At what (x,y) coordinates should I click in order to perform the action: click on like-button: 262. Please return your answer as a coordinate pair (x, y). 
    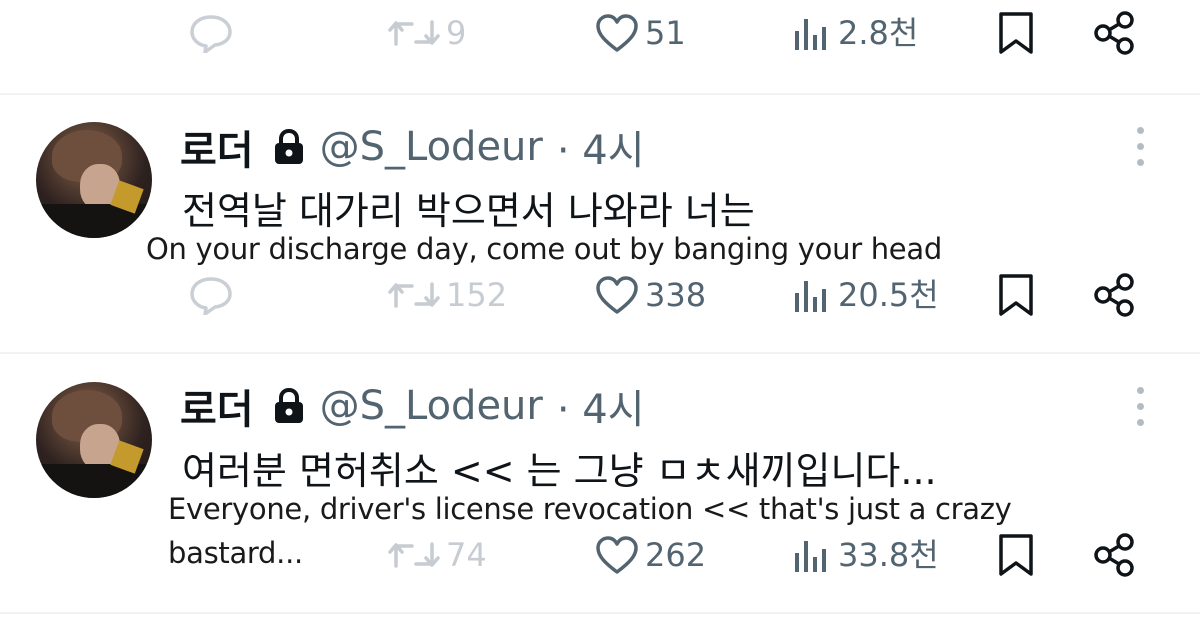
    Looking at the image, I should click on (650, 555).